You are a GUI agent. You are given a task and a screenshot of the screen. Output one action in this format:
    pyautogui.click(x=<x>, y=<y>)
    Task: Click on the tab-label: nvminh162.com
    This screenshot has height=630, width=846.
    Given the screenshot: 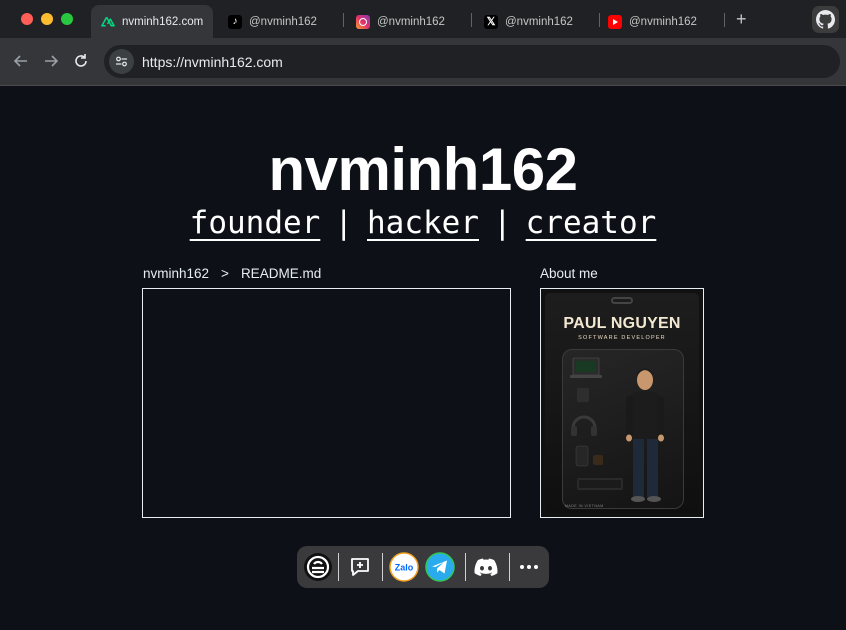 What is the action you would take?
    pyautogui.click(x=163, y=21)
    